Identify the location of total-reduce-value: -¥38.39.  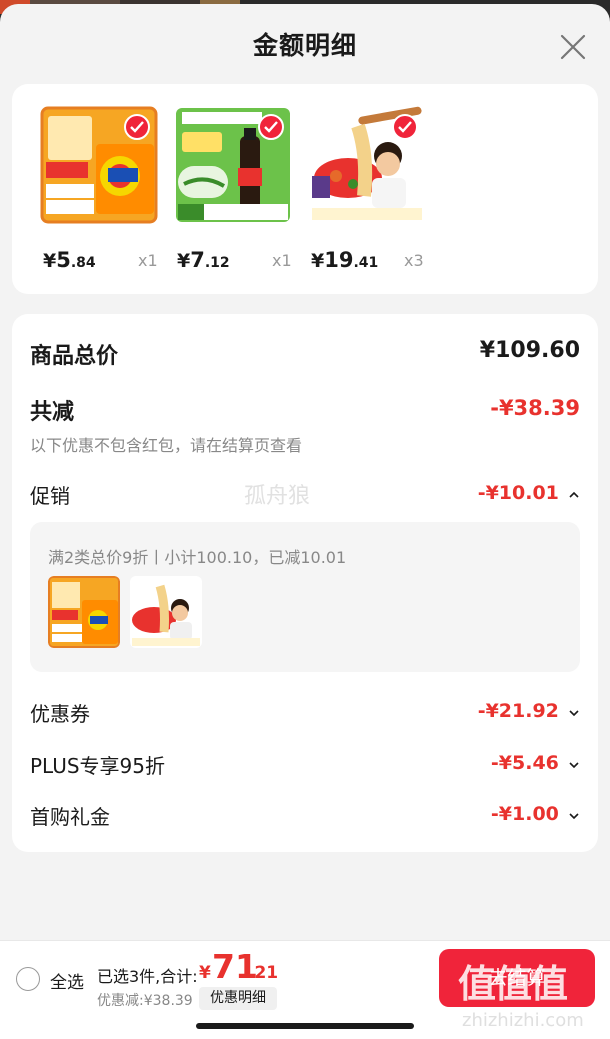
(535, 408).